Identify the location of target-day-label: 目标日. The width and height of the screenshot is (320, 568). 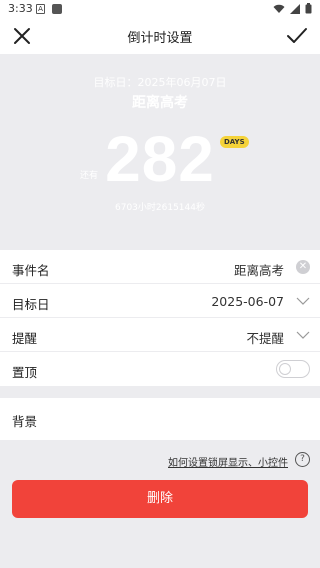
(31, 304).